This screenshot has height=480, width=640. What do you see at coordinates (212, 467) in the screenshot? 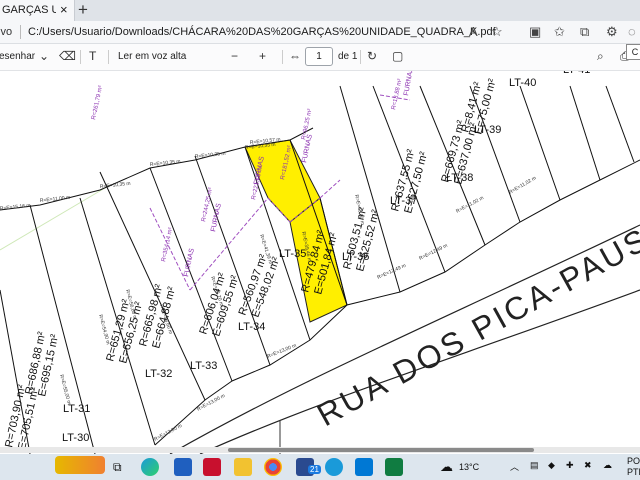
I see `app-icon` at bounding box center [212, 467].